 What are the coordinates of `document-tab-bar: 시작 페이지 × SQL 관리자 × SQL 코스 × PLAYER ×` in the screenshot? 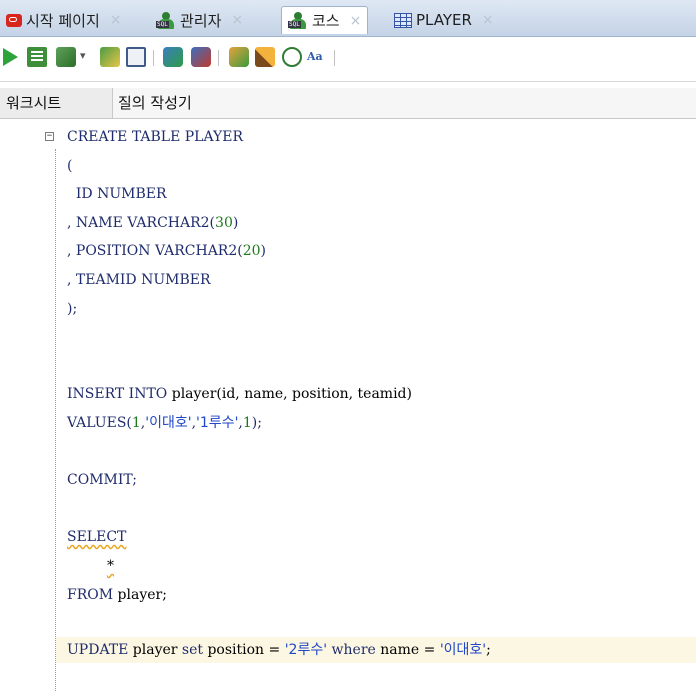 It's located at (348, 18).